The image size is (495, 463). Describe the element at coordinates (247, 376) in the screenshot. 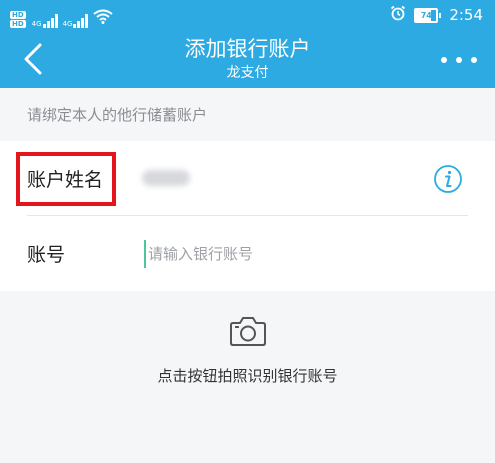

I see `camera-hint-text: 点击按钮拍照识别银行账号` at that location.